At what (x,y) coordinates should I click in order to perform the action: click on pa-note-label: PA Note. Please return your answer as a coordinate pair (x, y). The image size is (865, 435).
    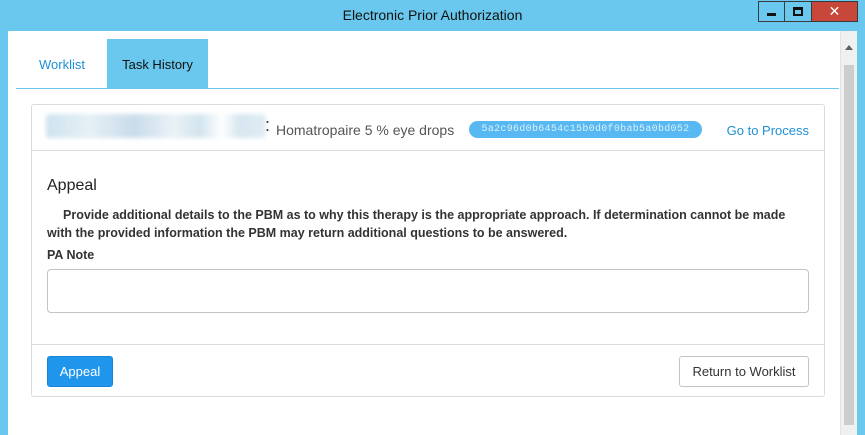
    Looking at the image, I should click on (71, 255).